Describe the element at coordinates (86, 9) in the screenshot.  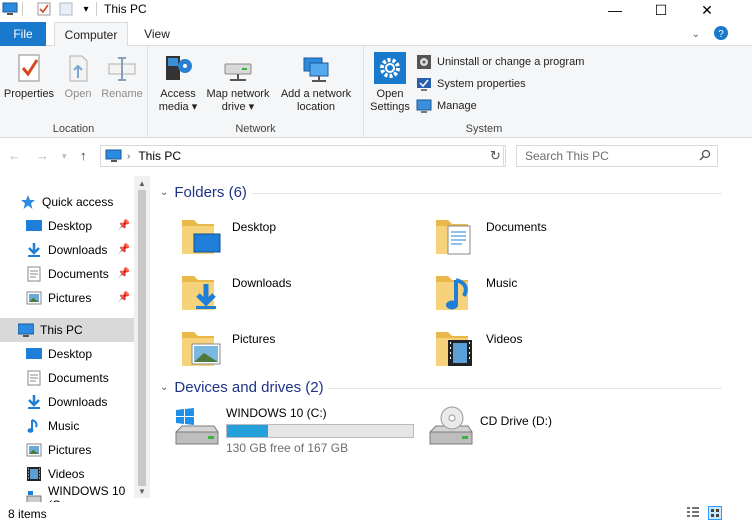
I see `customize-quick-access-icon: ▾` at that location.